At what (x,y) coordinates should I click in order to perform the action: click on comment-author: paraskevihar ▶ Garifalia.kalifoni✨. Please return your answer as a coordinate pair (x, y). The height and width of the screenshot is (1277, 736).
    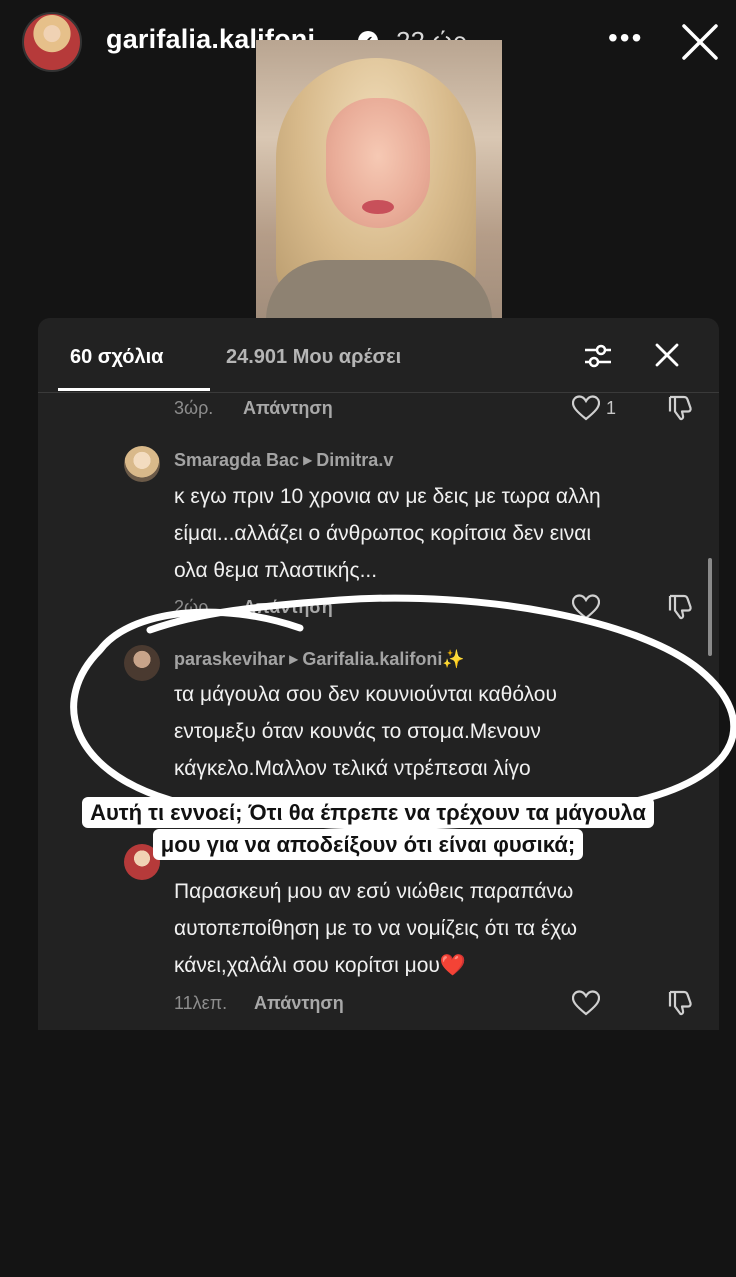
    Looking at the image, I should click on (319, 659).